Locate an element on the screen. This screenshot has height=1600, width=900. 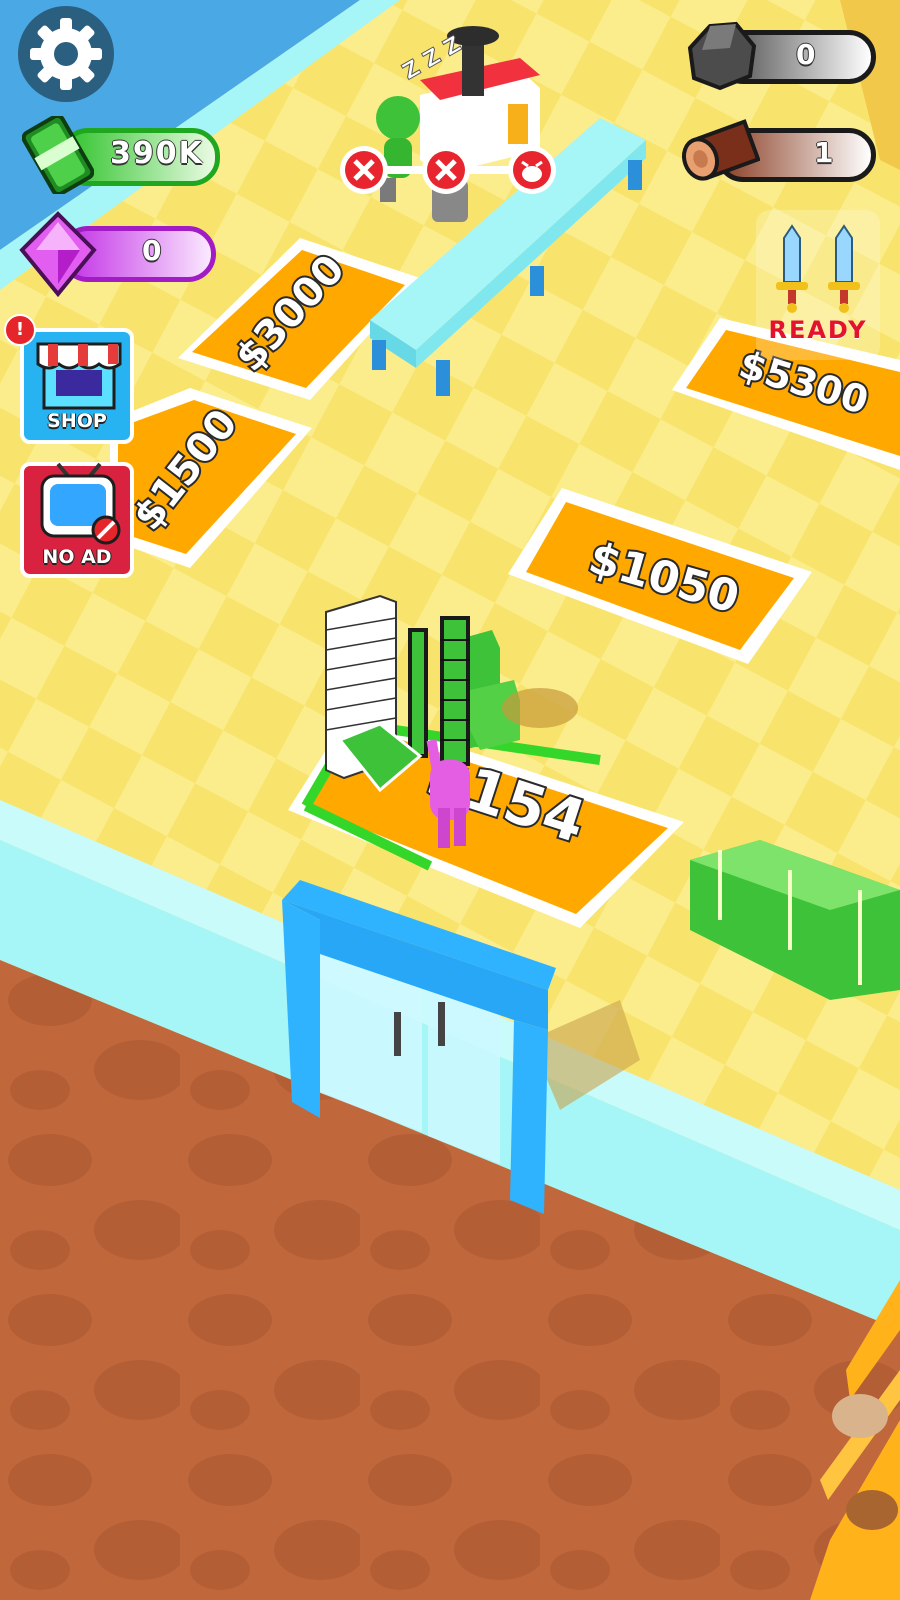
tv-icon is located at coordinates (80, 503).